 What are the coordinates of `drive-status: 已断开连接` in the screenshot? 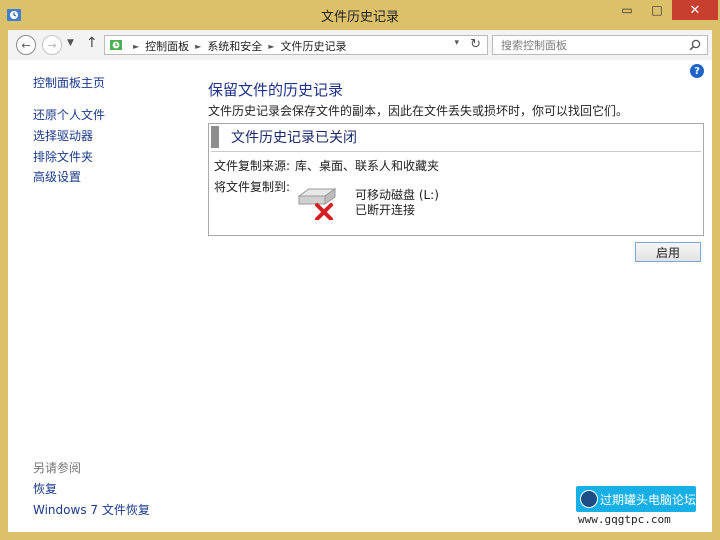 It's located at (385, 210).